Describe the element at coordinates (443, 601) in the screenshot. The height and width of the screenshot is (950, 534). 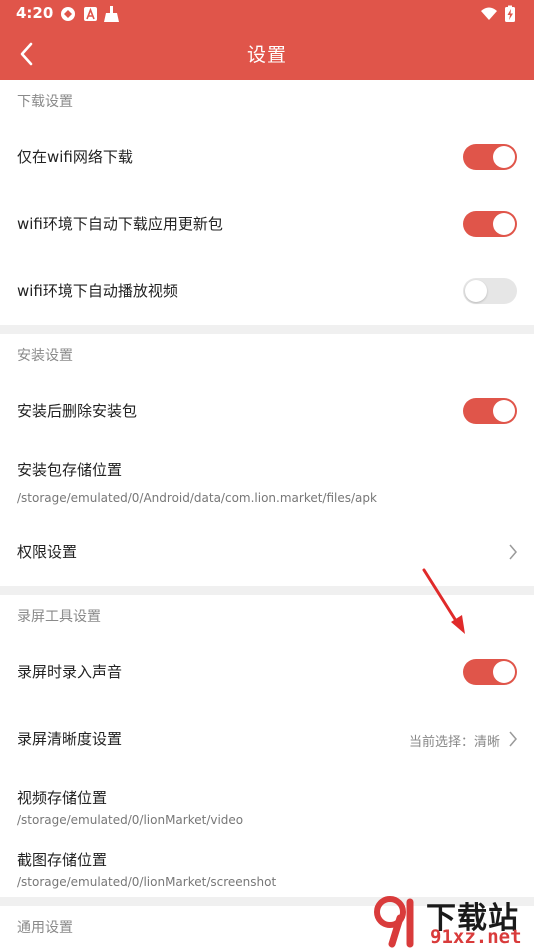
I see `annotation-arrow-icon` at that location.